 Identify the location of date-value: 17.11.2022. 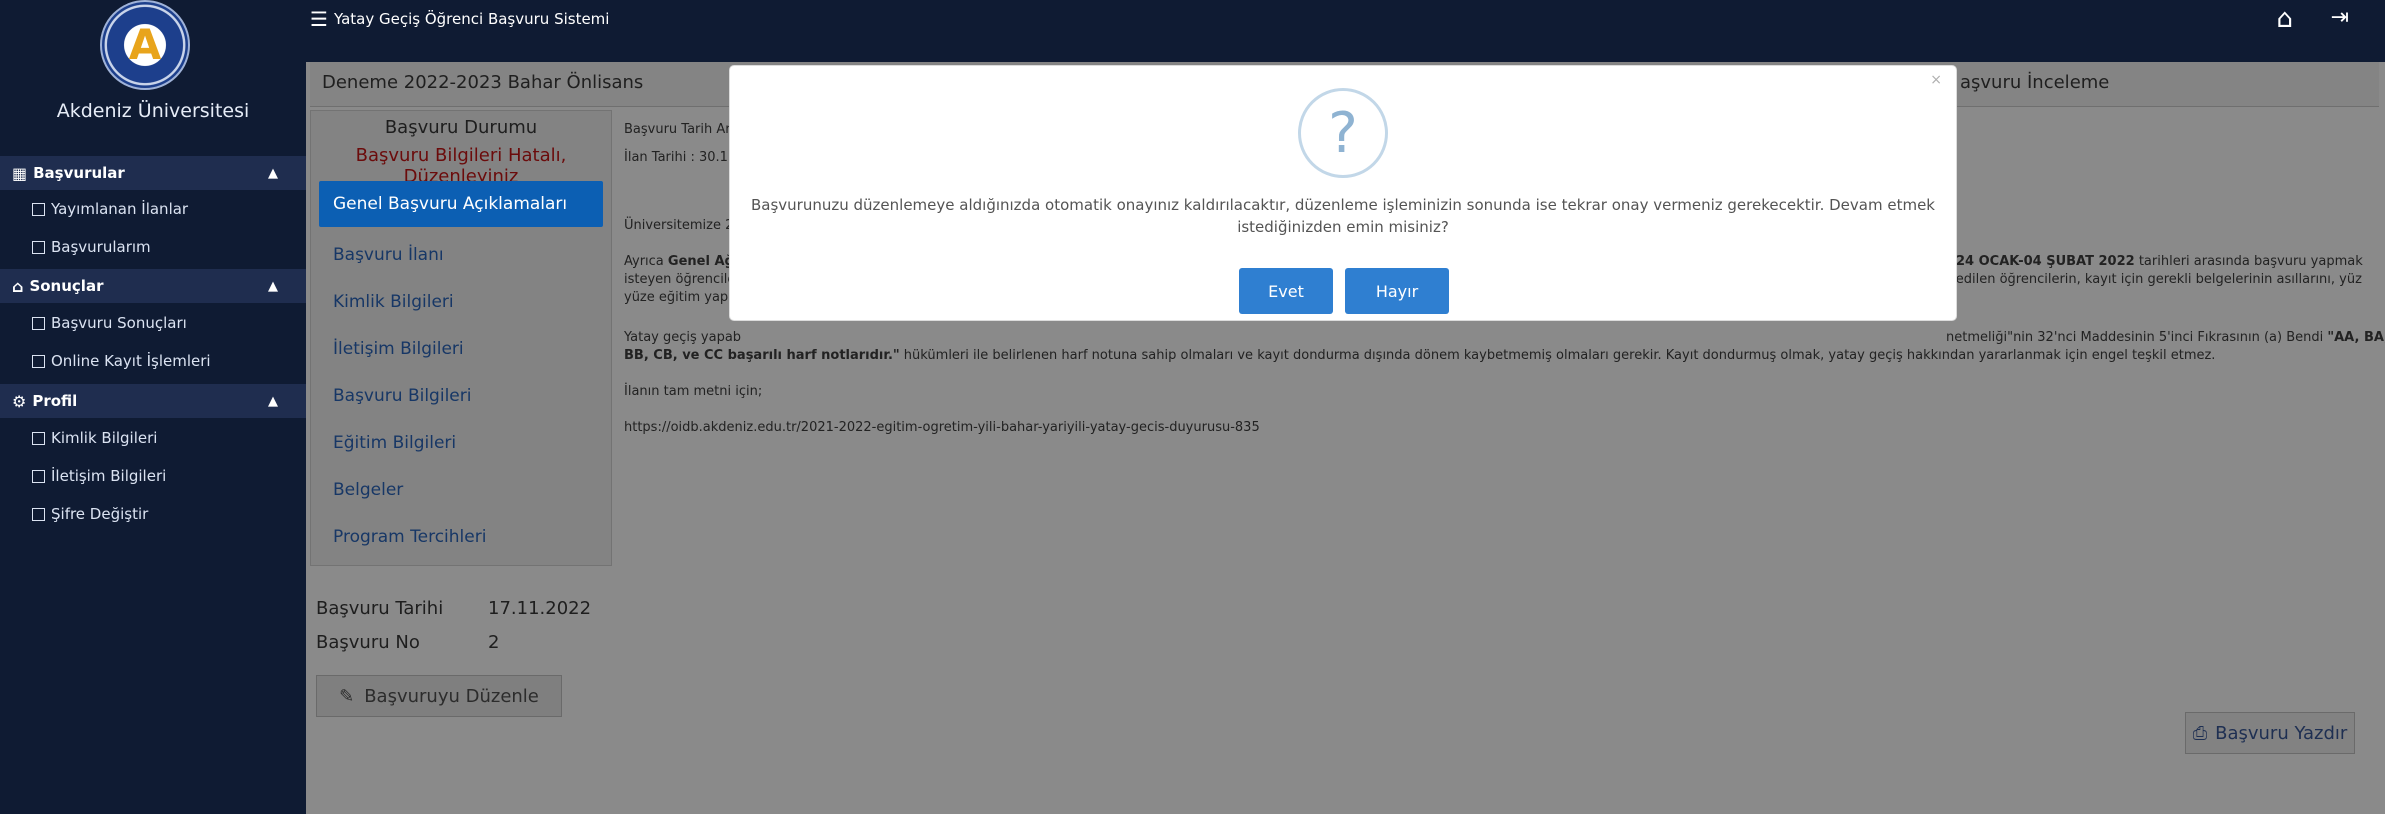
(540, 608).